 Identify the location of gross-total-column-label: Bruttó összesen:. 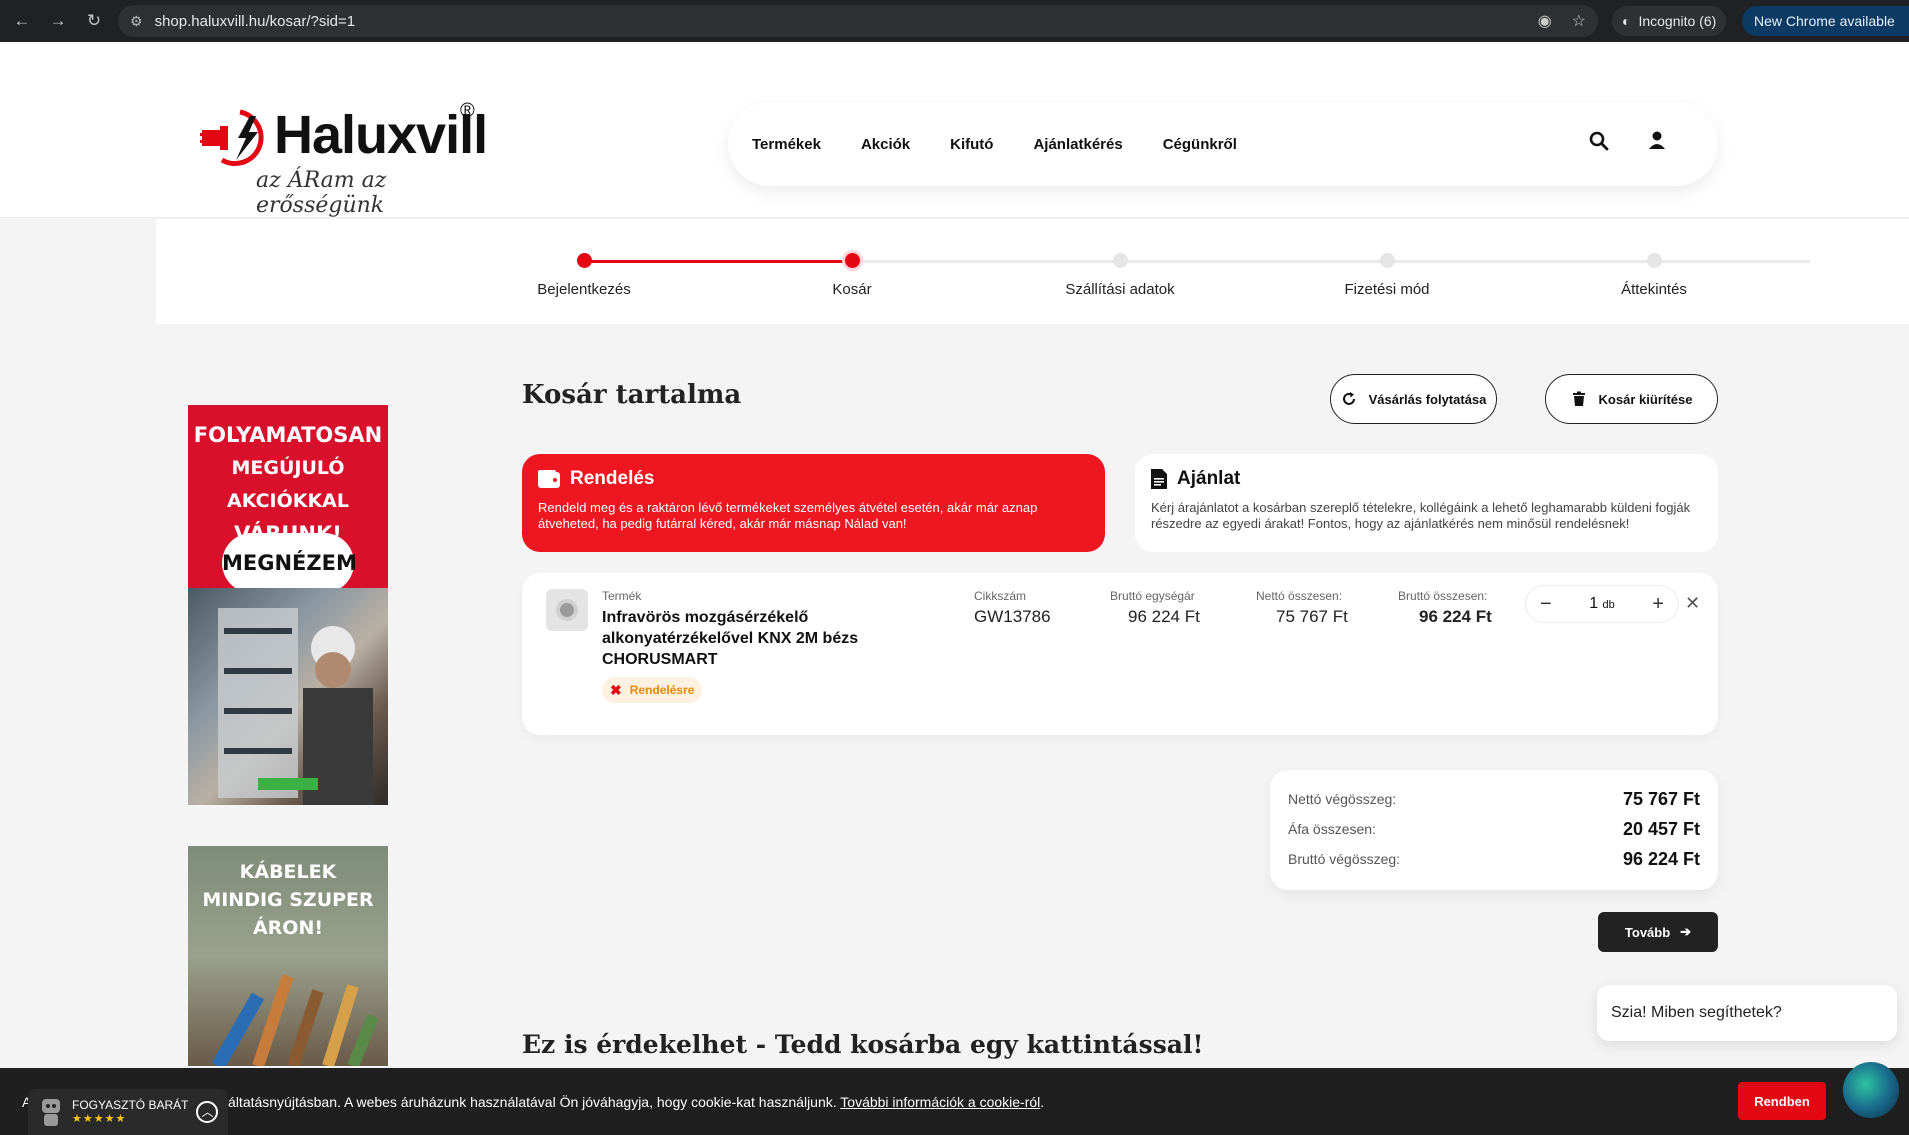
(1443, 596).